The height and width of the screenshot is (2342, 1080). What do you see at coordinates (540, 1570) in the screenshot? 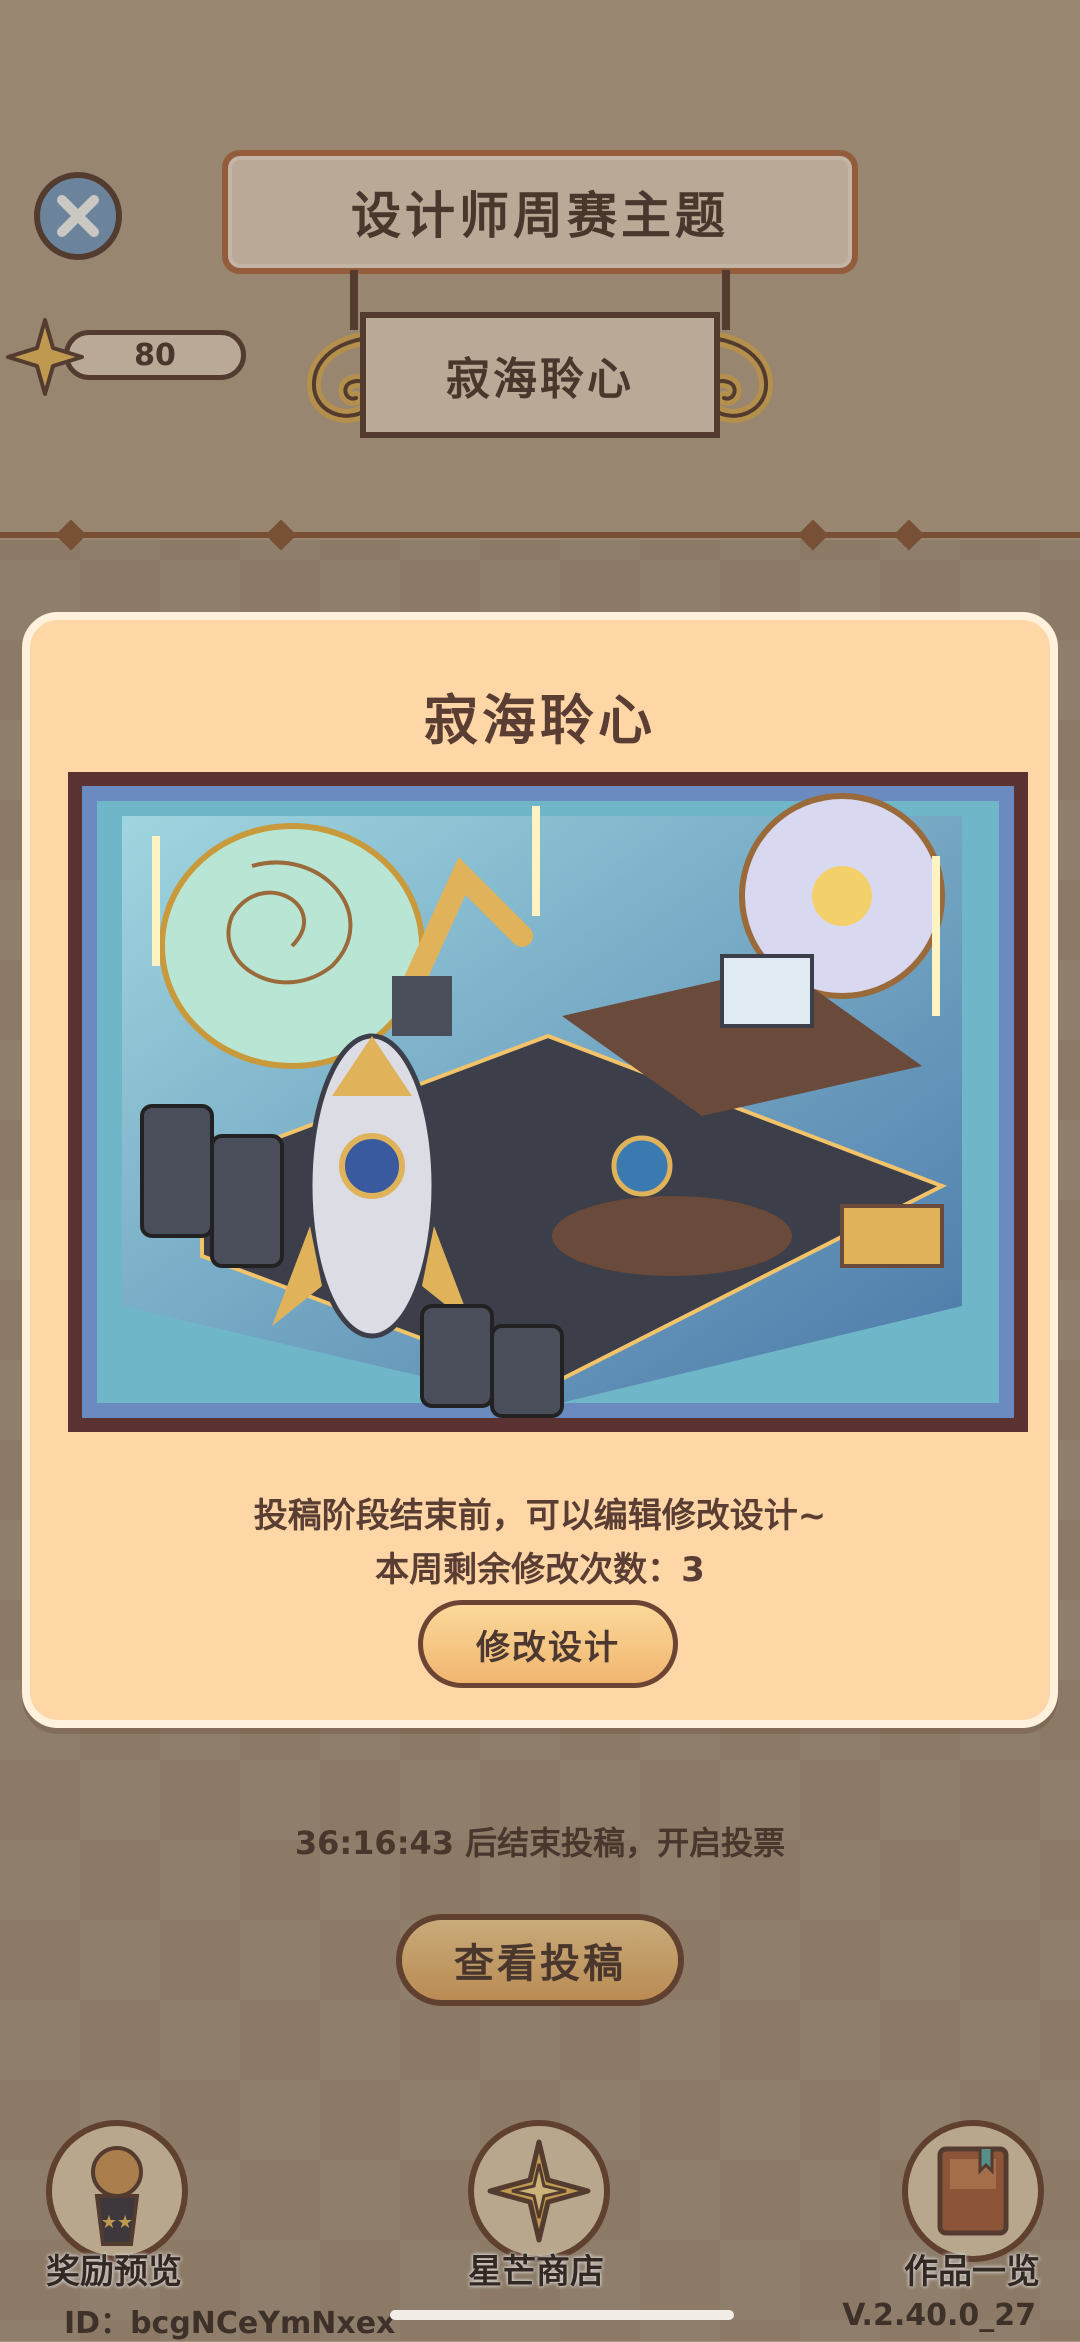
I see `remaining-edits-text: 本周剩余修改次数：3` at bounding box center [540, 1570].